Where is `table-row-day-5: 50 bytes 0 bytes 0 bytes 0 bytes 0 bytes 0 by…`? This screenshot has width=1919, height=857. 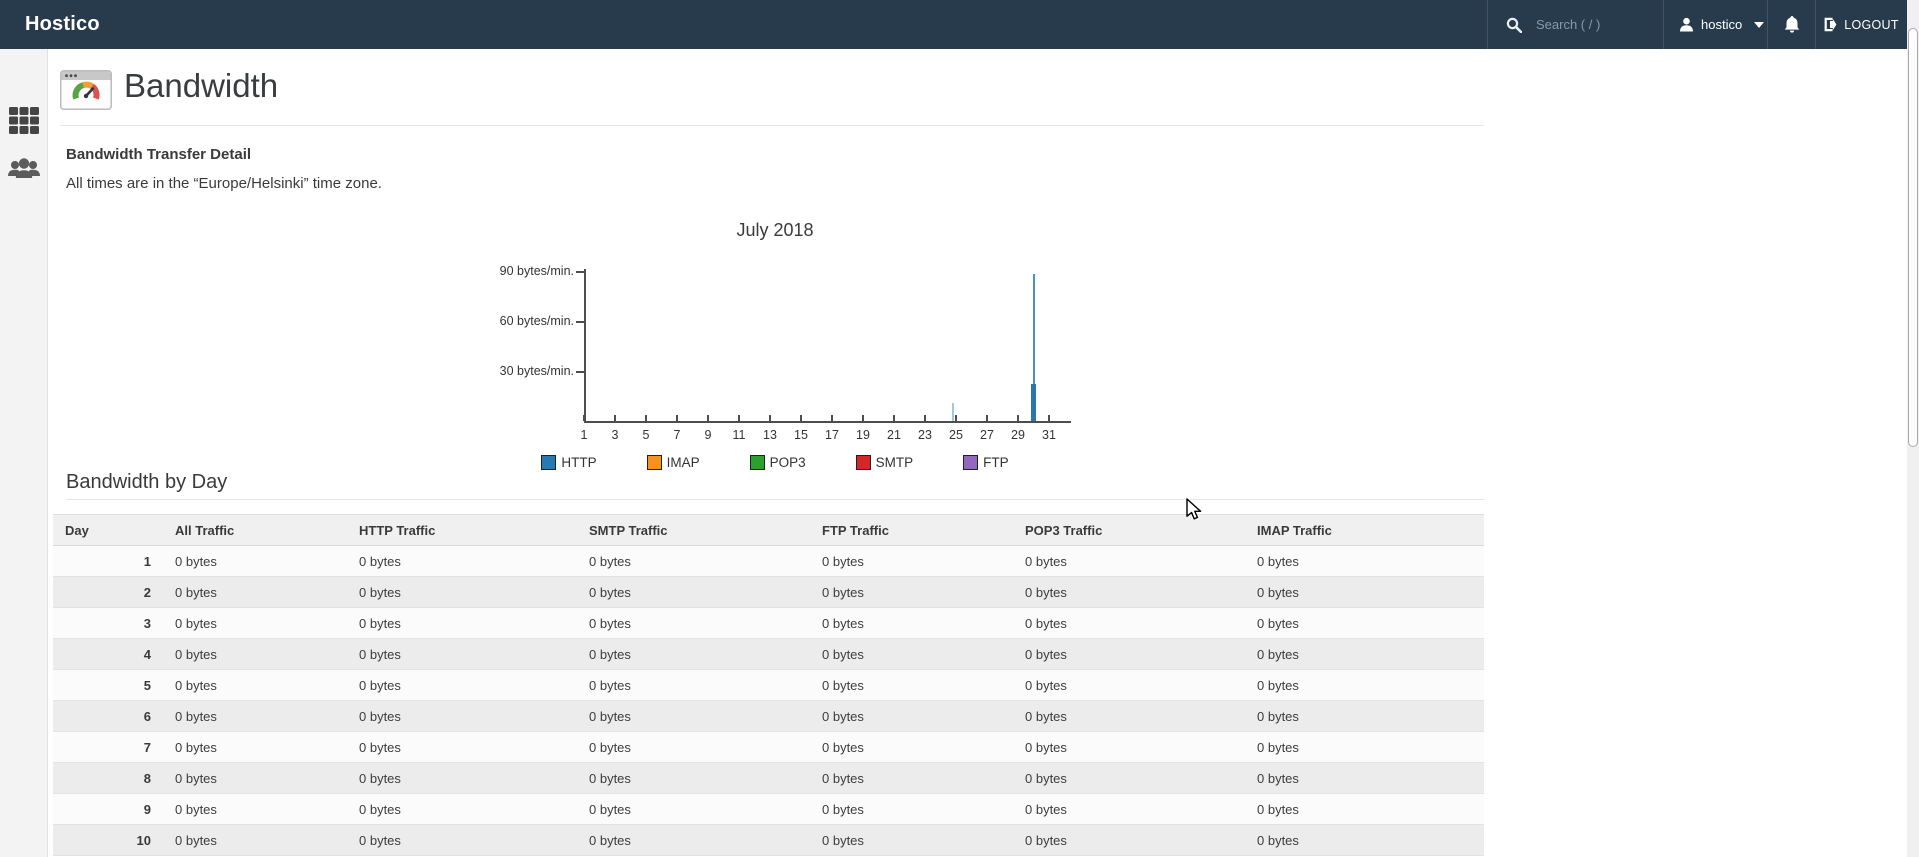 table-row-day-5: 50 bytes 0 bytes 0 bytes 0 bytes 0 bytes 0 by… is located at coordinates (768, 685).